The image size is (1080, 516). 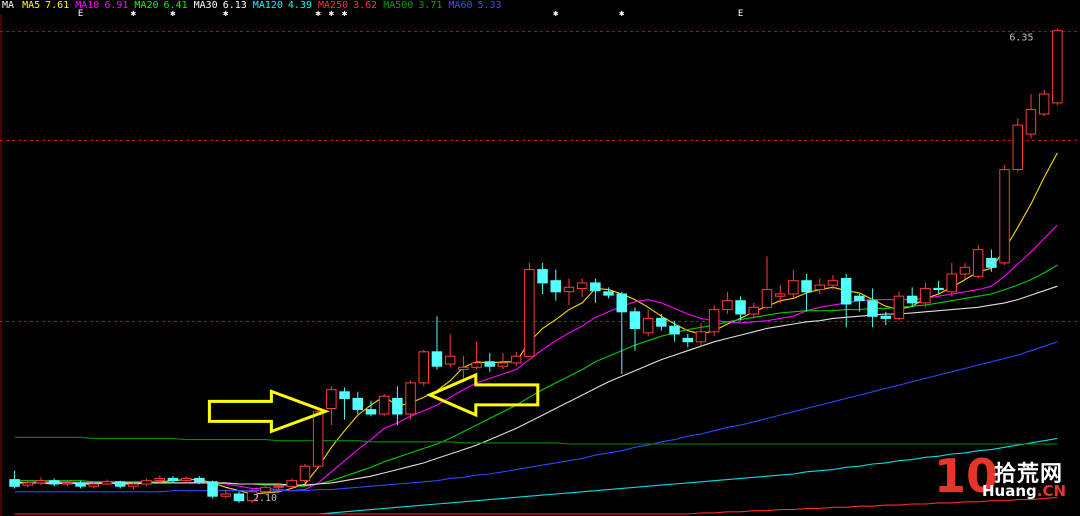 I want to click on event-marker-4: ✱, so click(x=318, y=14).